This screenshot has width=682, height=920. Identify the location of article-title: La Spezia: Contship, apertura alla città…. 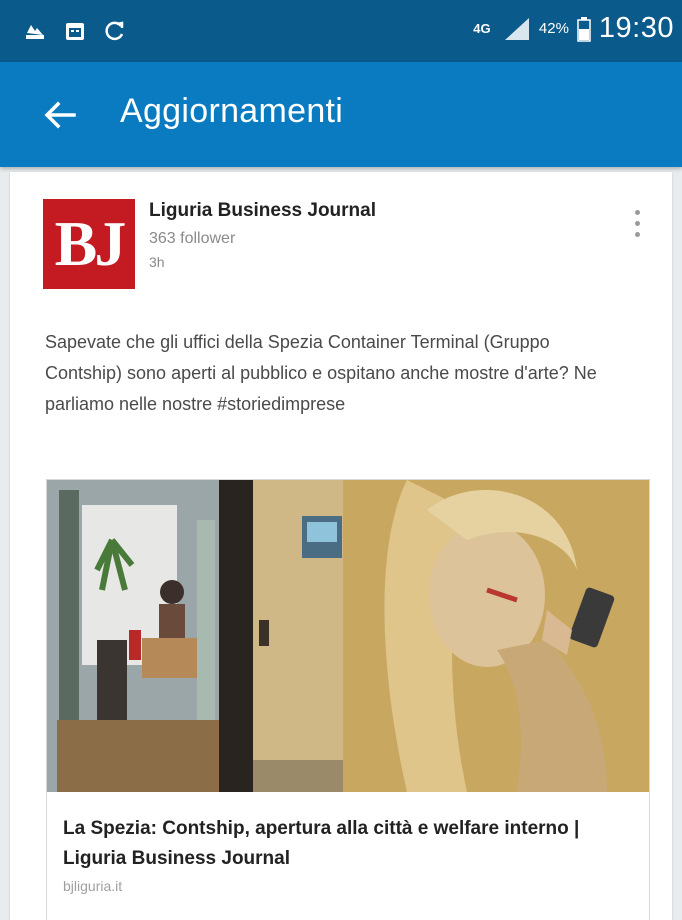
(348, 844).